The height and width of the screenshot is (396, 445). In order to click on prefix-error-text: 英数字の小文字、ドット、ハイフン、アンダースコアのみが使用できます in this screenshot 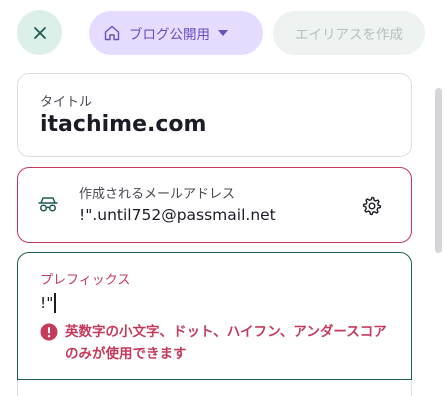, I will do `click(226, 343)`.